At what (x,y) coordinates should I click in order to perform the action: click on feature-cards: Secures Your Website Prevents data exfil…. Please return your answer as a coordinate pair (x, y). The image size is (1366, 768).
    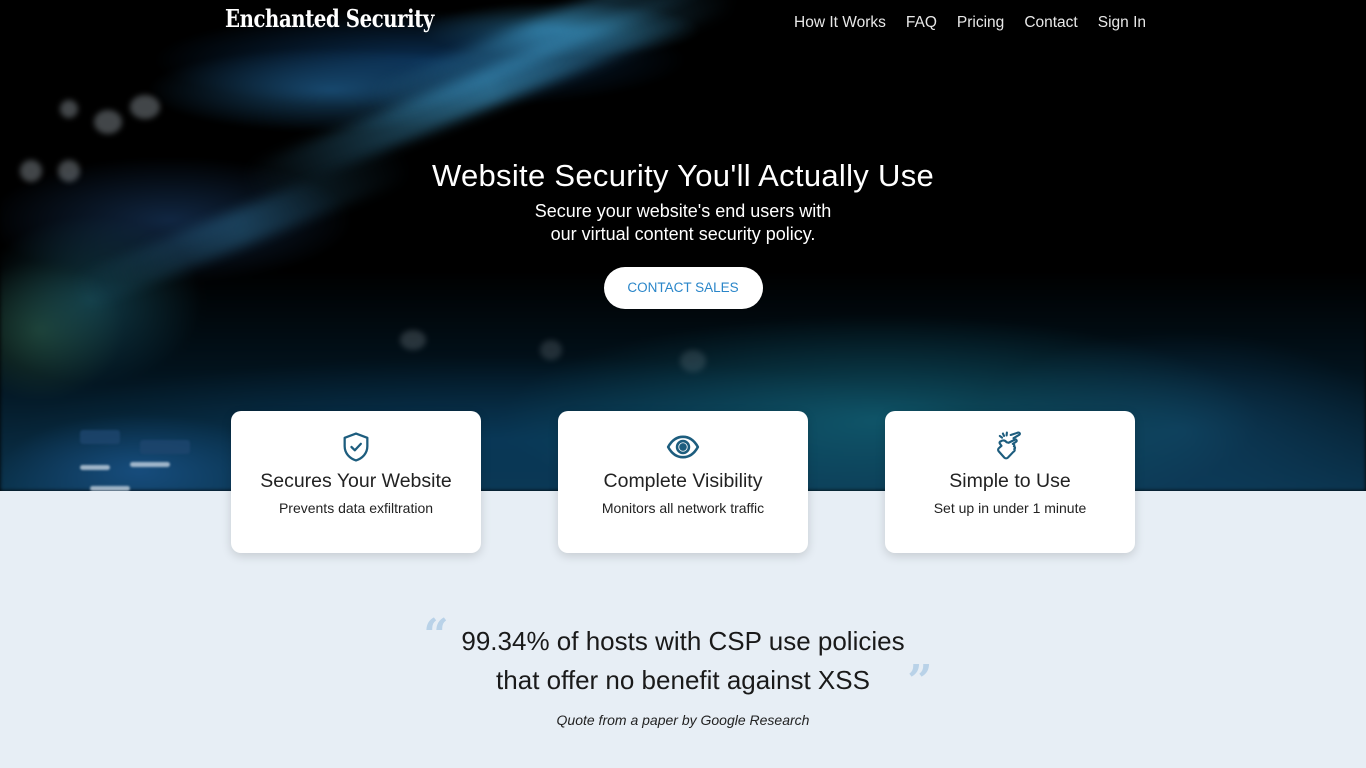
    Looking at the image, I should click on (683, 482).